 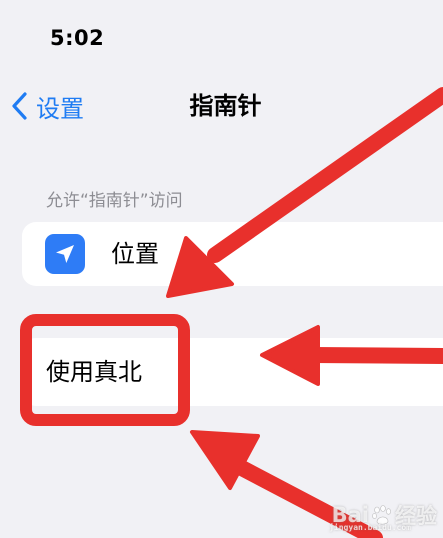 I want to click on location-row-label: 位置, so click(x=135, y=254).